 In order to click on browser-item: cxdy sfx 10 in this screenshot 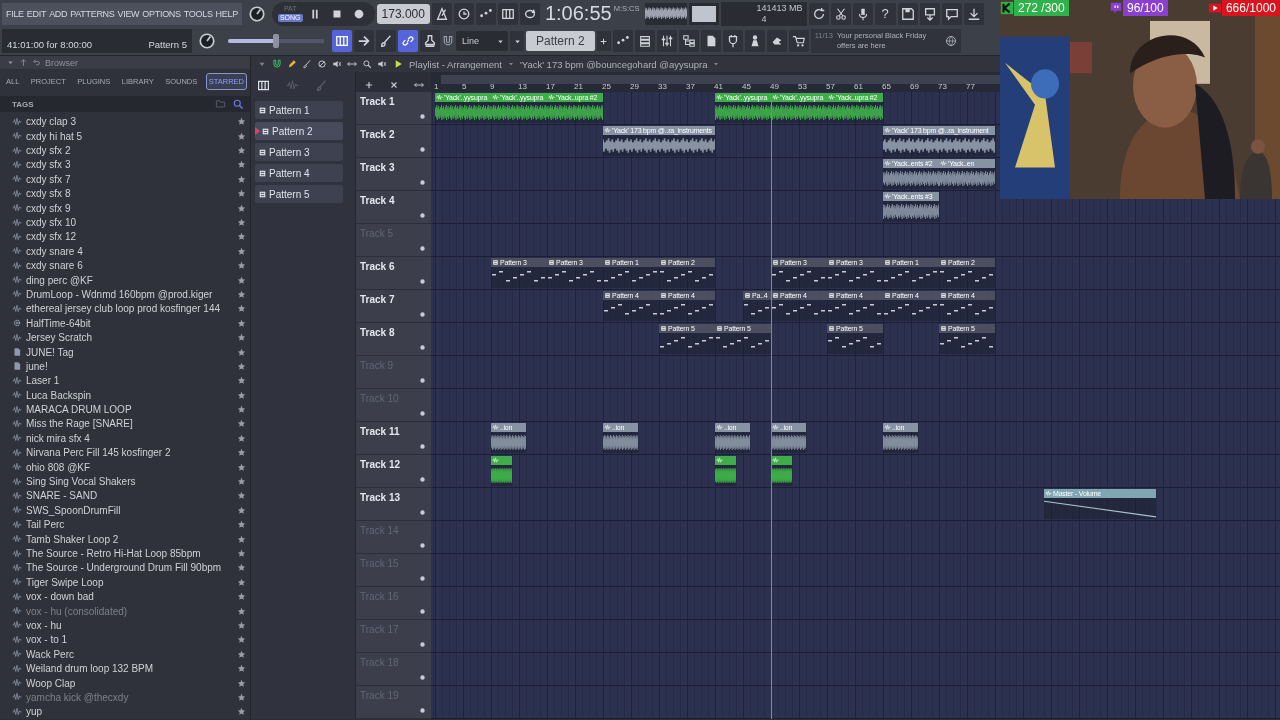, I will do `click(125, 222)`.